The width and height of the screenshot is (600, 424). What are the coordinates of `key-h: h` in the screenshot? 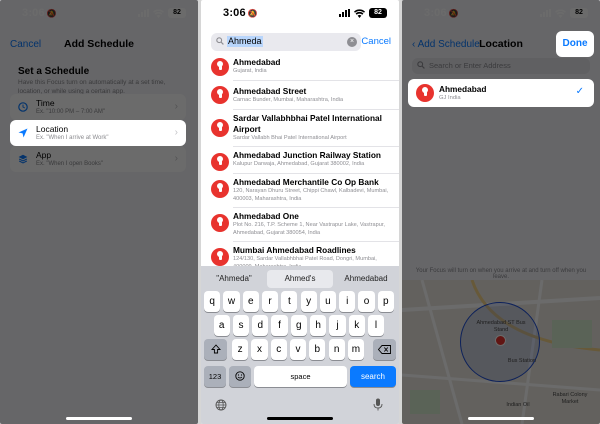 It's located at (318, 325).